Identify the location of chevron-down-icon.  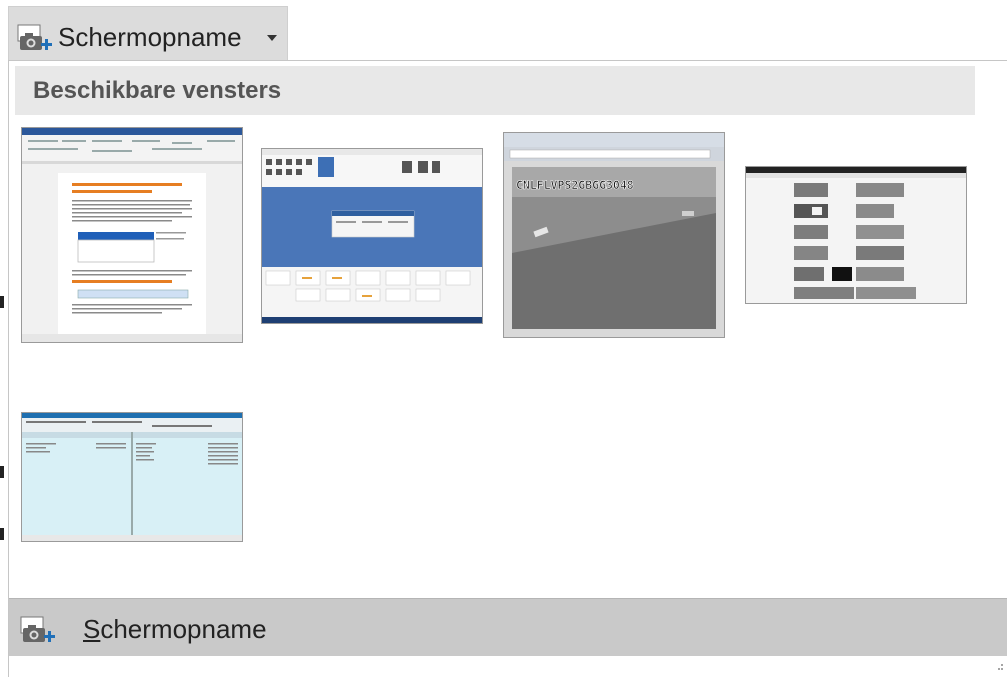
(272, 38).